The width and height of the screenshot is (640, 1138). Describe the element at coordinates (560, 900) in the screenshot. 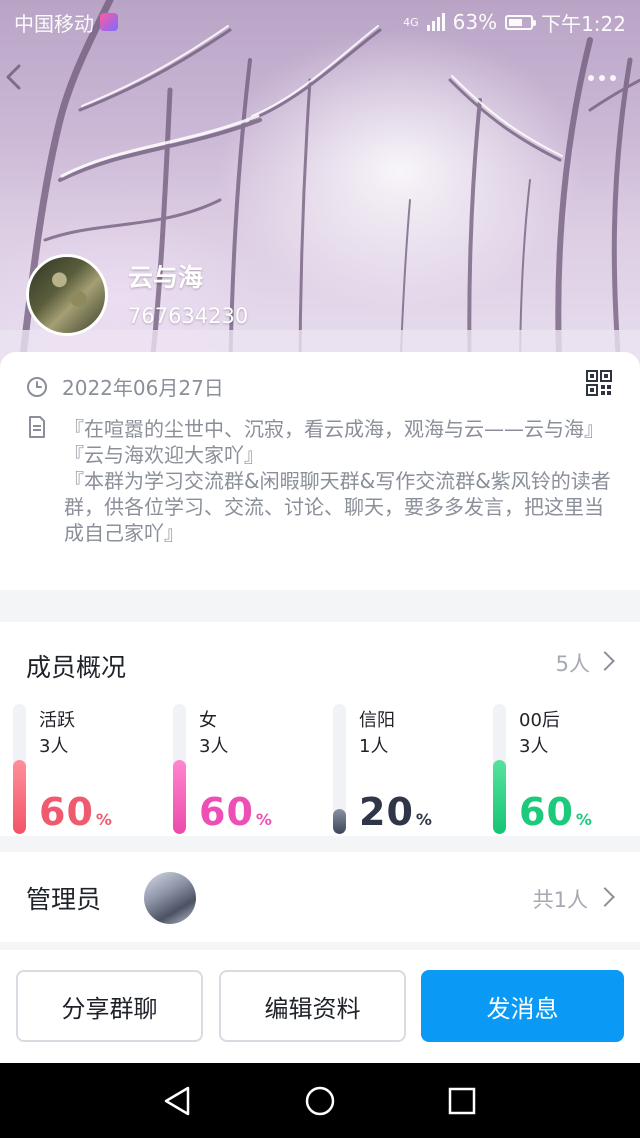

I see `admin-count: 共1人` at that location.